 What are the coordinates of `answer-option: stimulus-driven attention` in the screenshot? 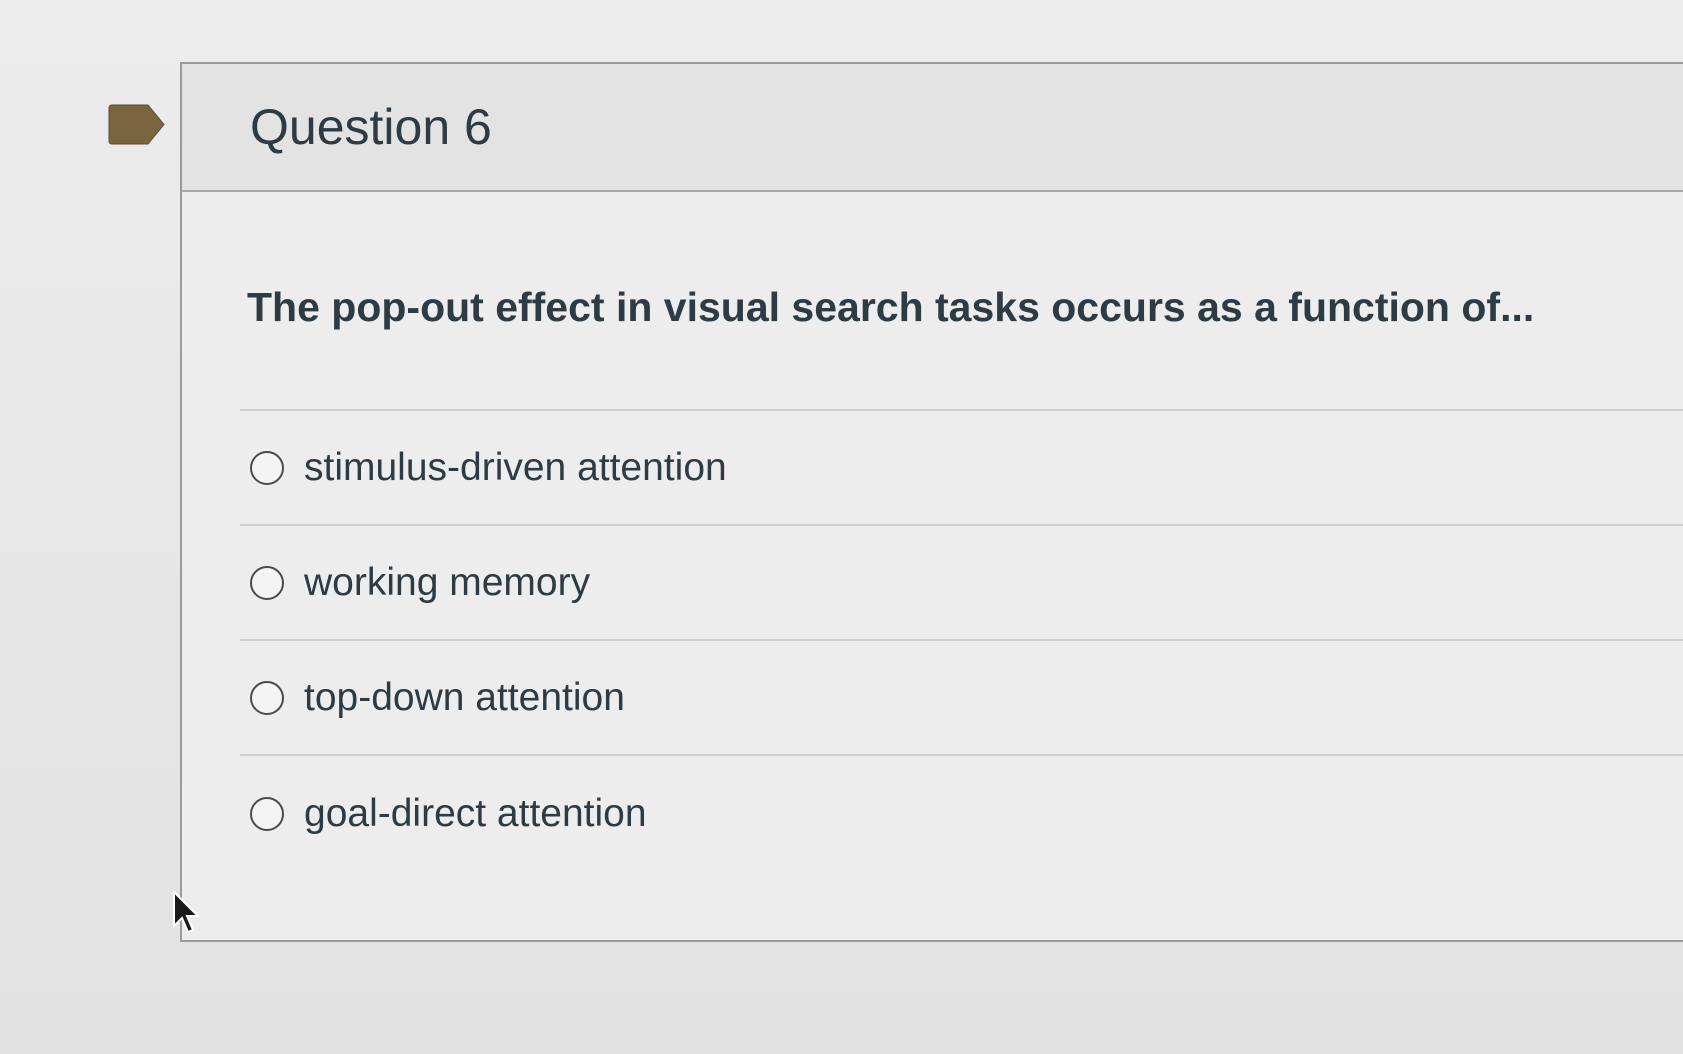 It's located at (961, 468).